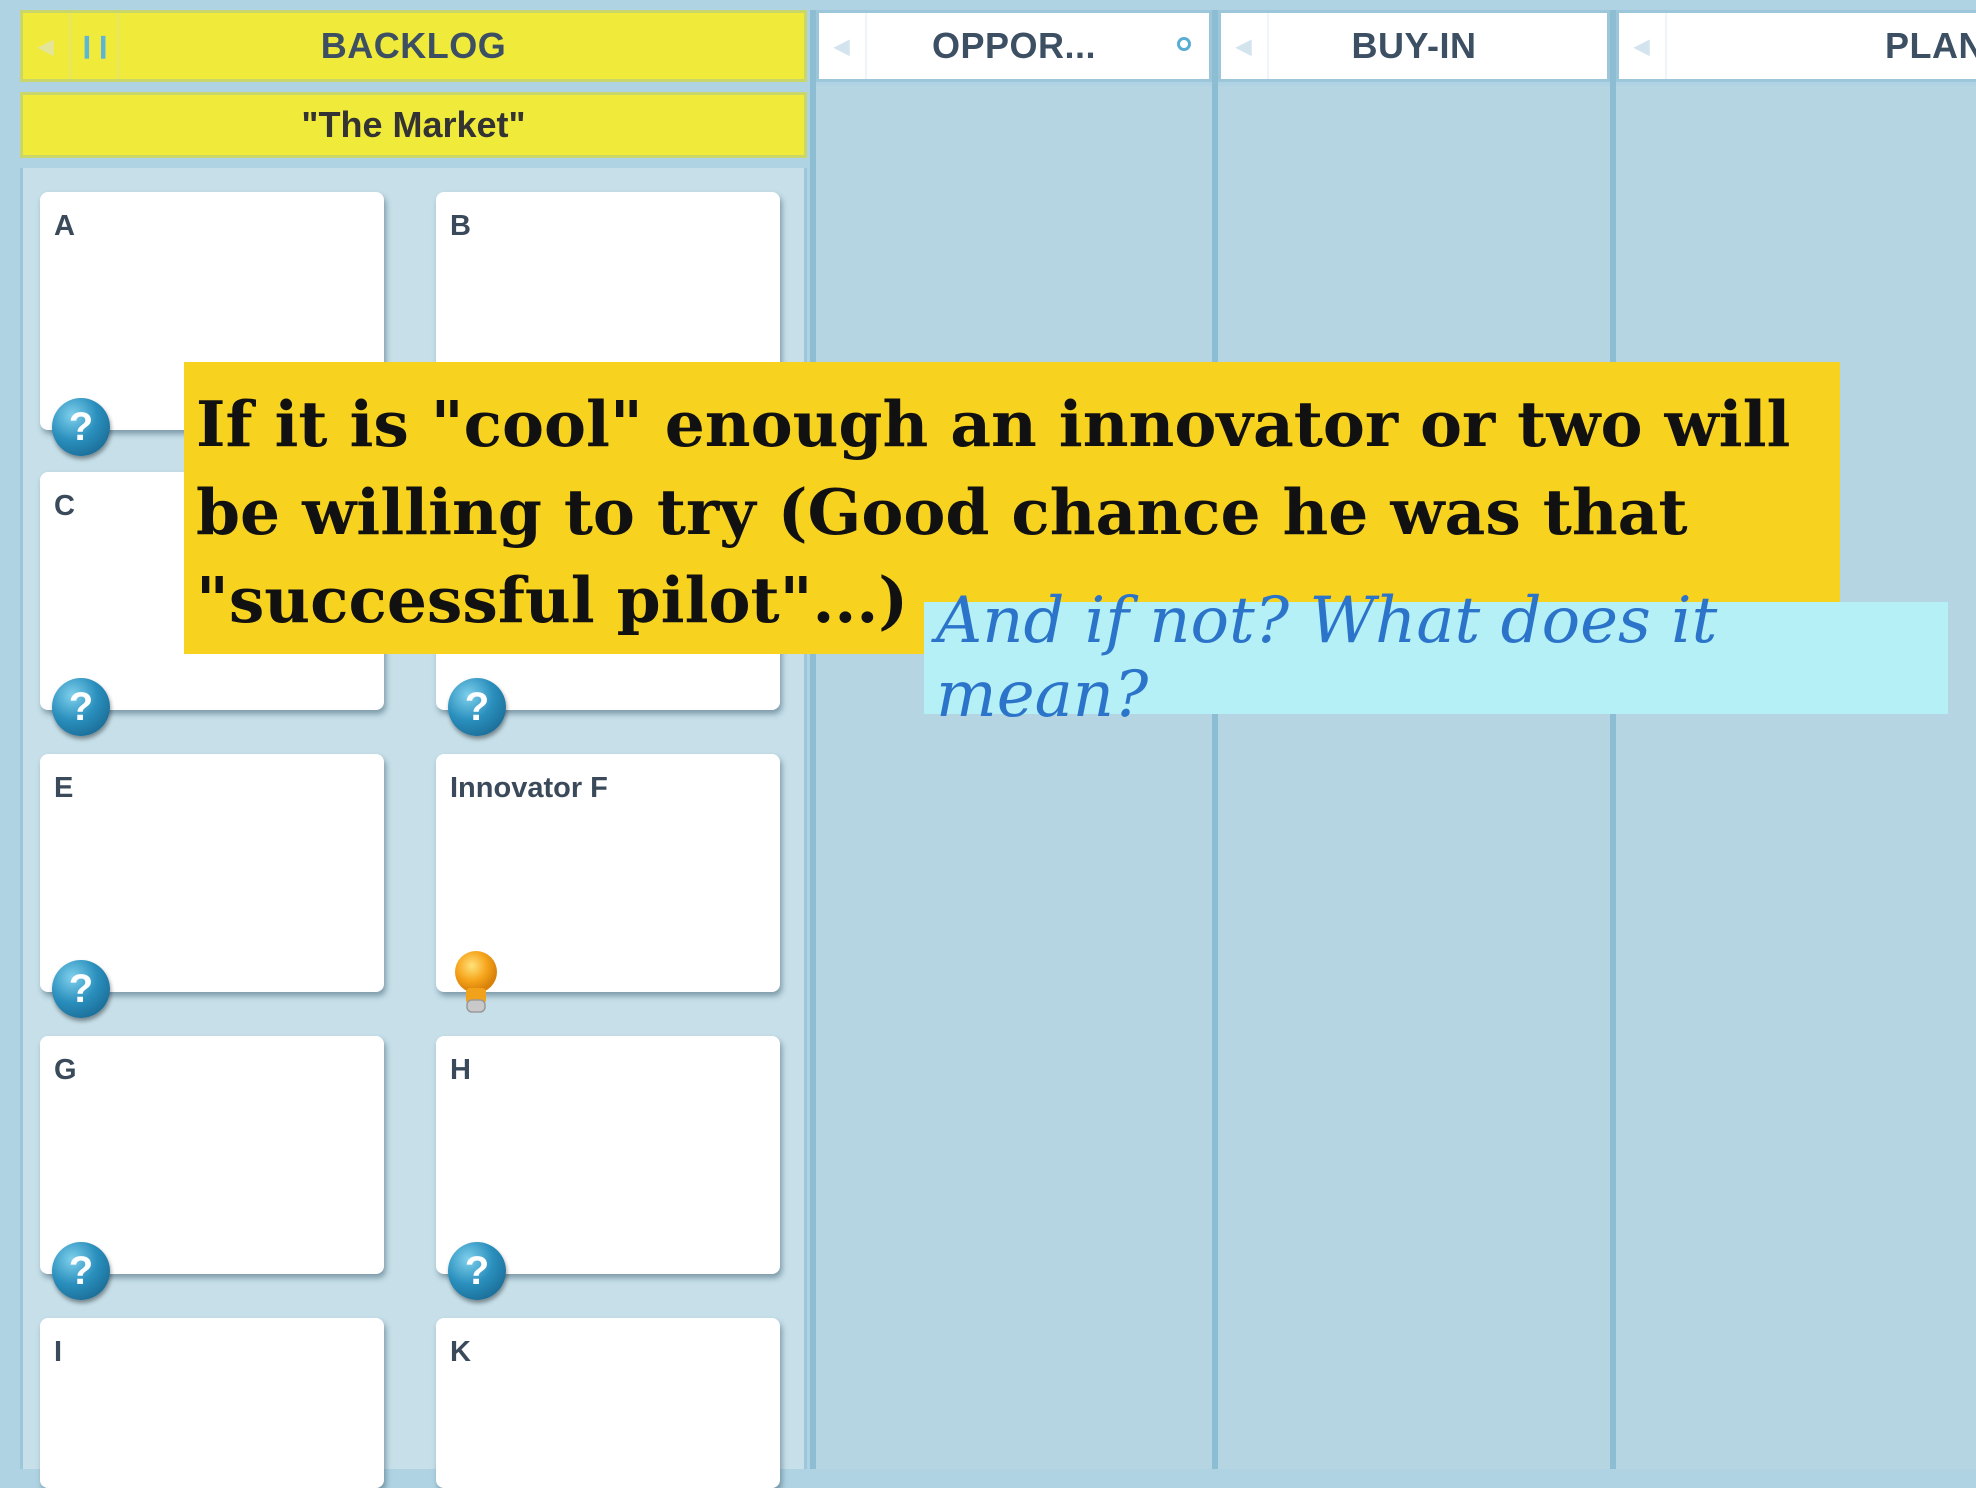  I want to click on card-title: I, so click(58, 1352).